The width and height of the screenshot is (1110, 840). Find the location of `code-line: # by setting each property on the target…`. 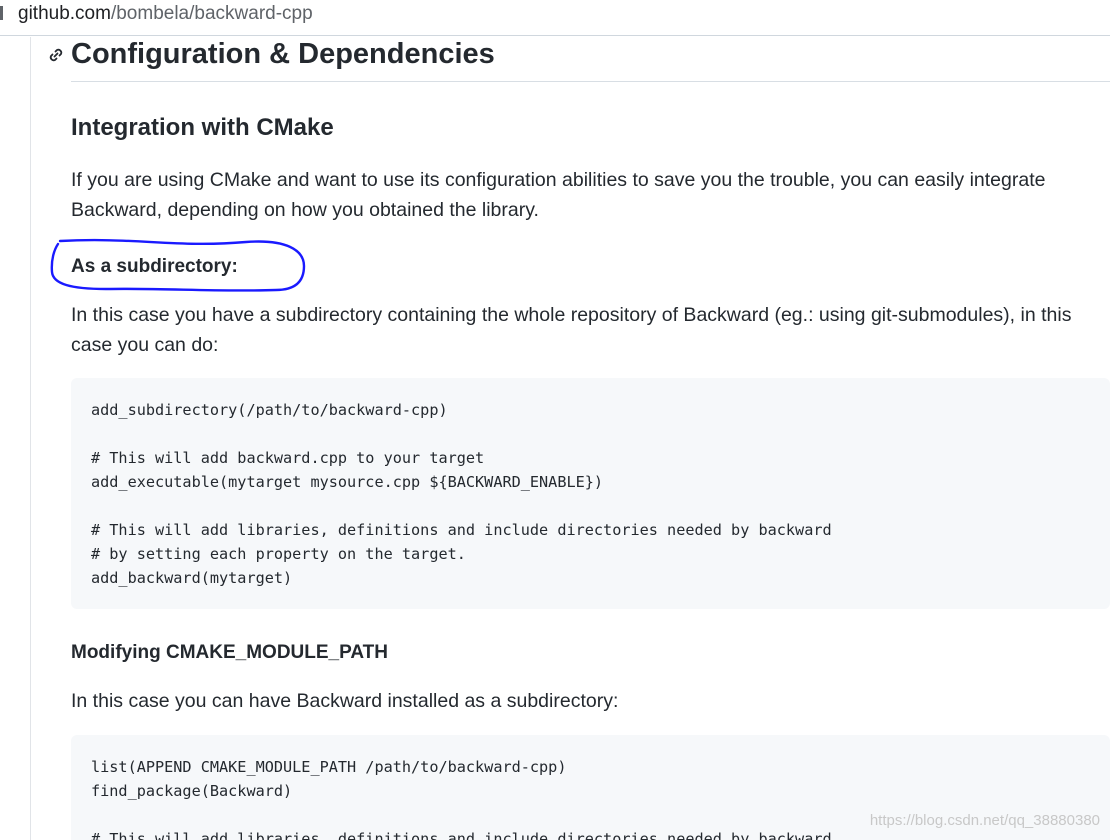

code-line: # by setting each property on the target… is located at coordinates (278, 554).